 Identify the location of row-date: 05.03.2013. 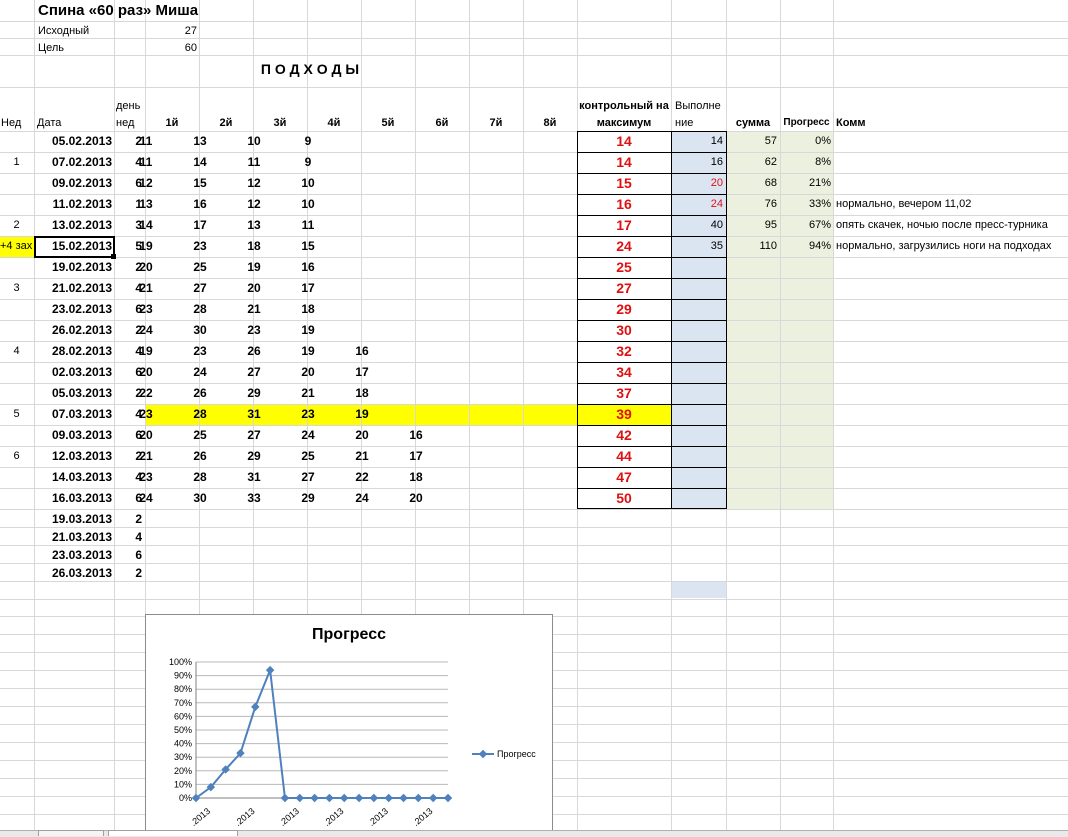
(81, 393).